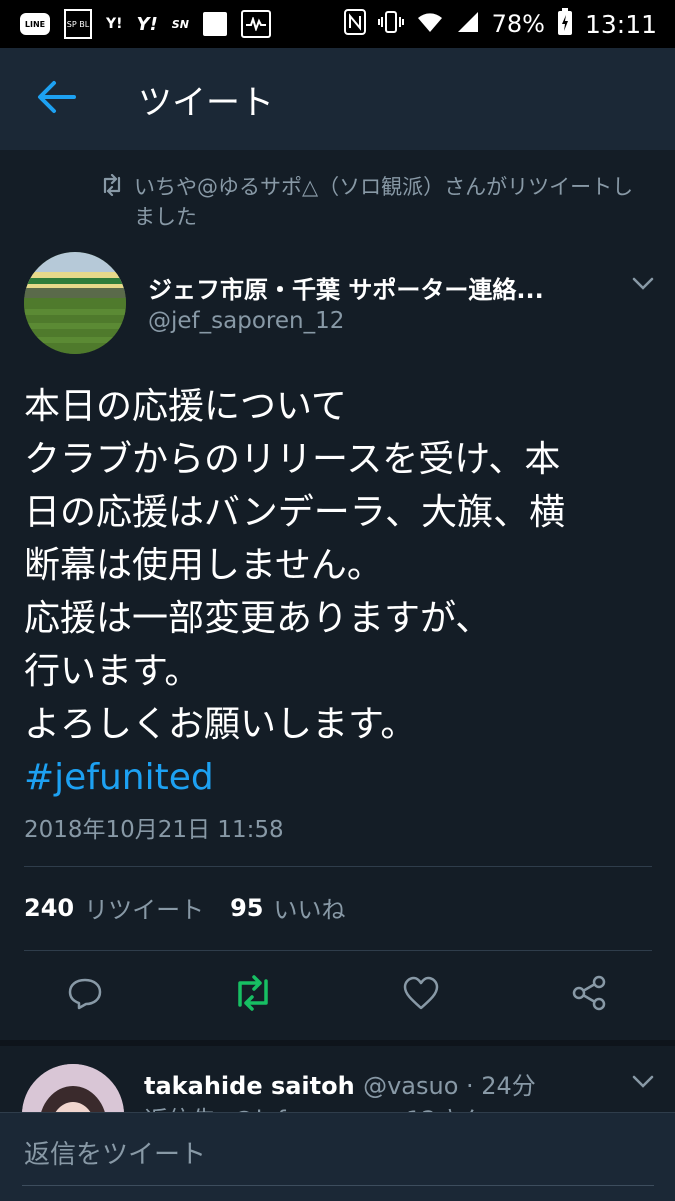 This screenshot has height=1201, width=675. Describe the element at coordinates (154, 830) in the screenshot. I see `tweet-timestamp: 2018年10月21日 11:58` at that location.